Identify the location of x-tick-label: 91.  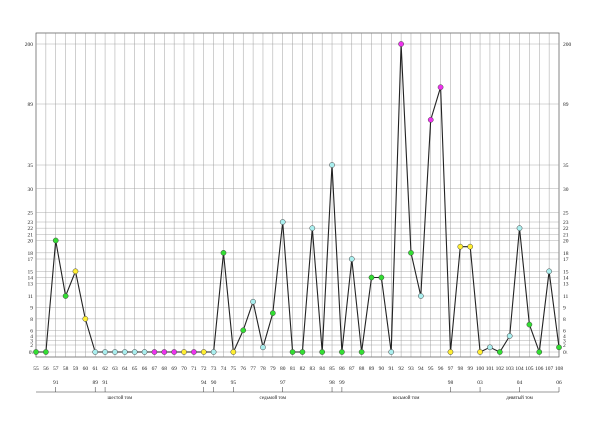
(391, 369).